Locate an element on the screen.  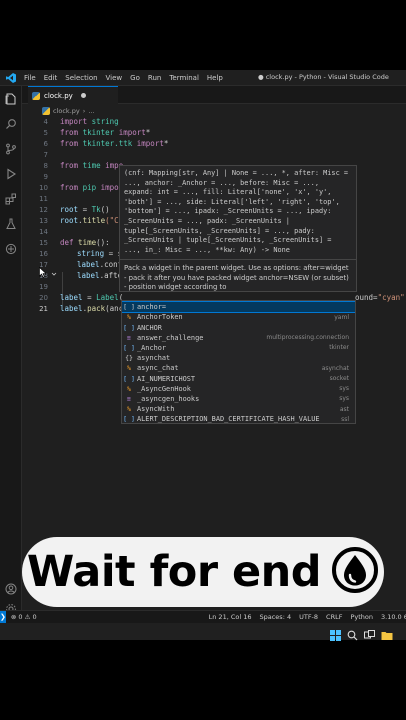
code-line-17: label.conf is located at coordinates (100, 264).